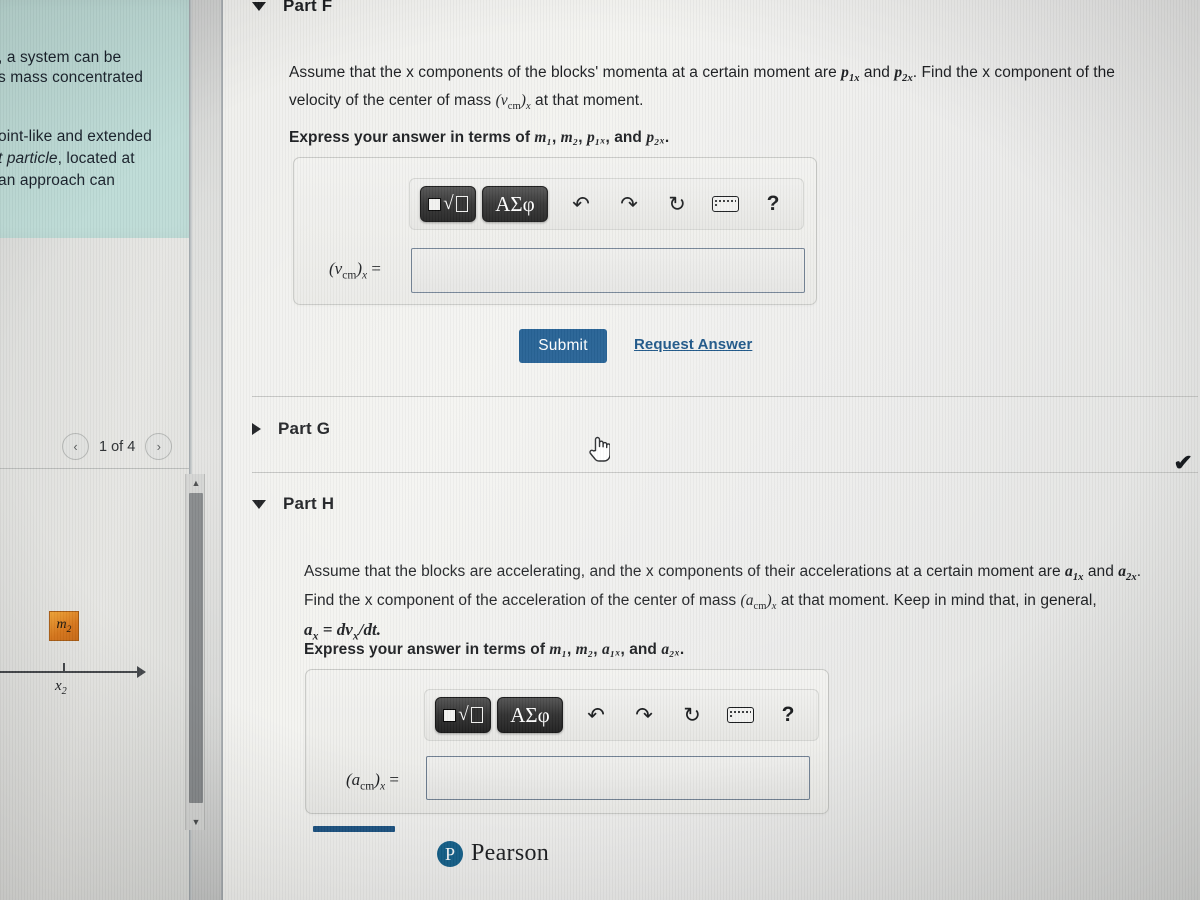 The image size is (1200, 900). Describe the element at coordinates (304, 428) in the screenshot. I see `part-g-title: Part G` at that location.